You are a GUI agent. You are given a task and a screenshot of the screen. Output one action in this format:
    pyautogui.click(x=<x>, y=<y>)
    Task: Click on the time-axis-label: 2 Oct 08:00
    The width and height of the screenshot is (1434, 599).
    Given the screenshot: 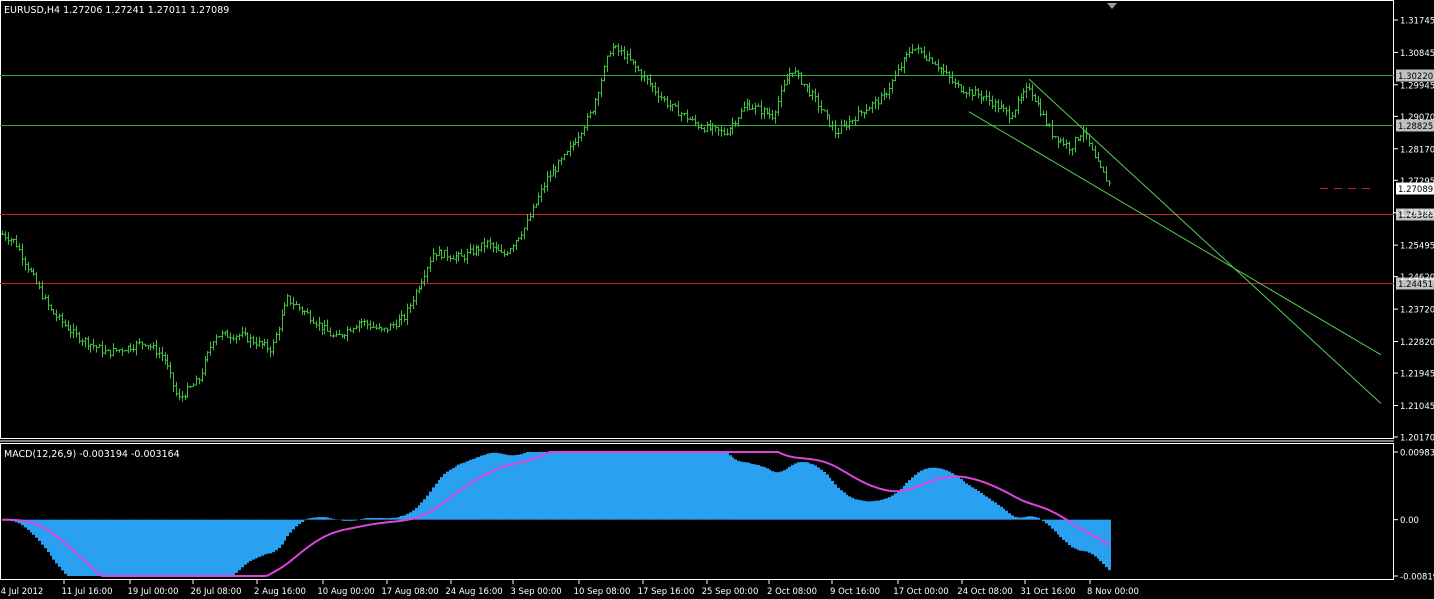 What is the action you would take?
    pyautogui.click(x=792, y=592)
    